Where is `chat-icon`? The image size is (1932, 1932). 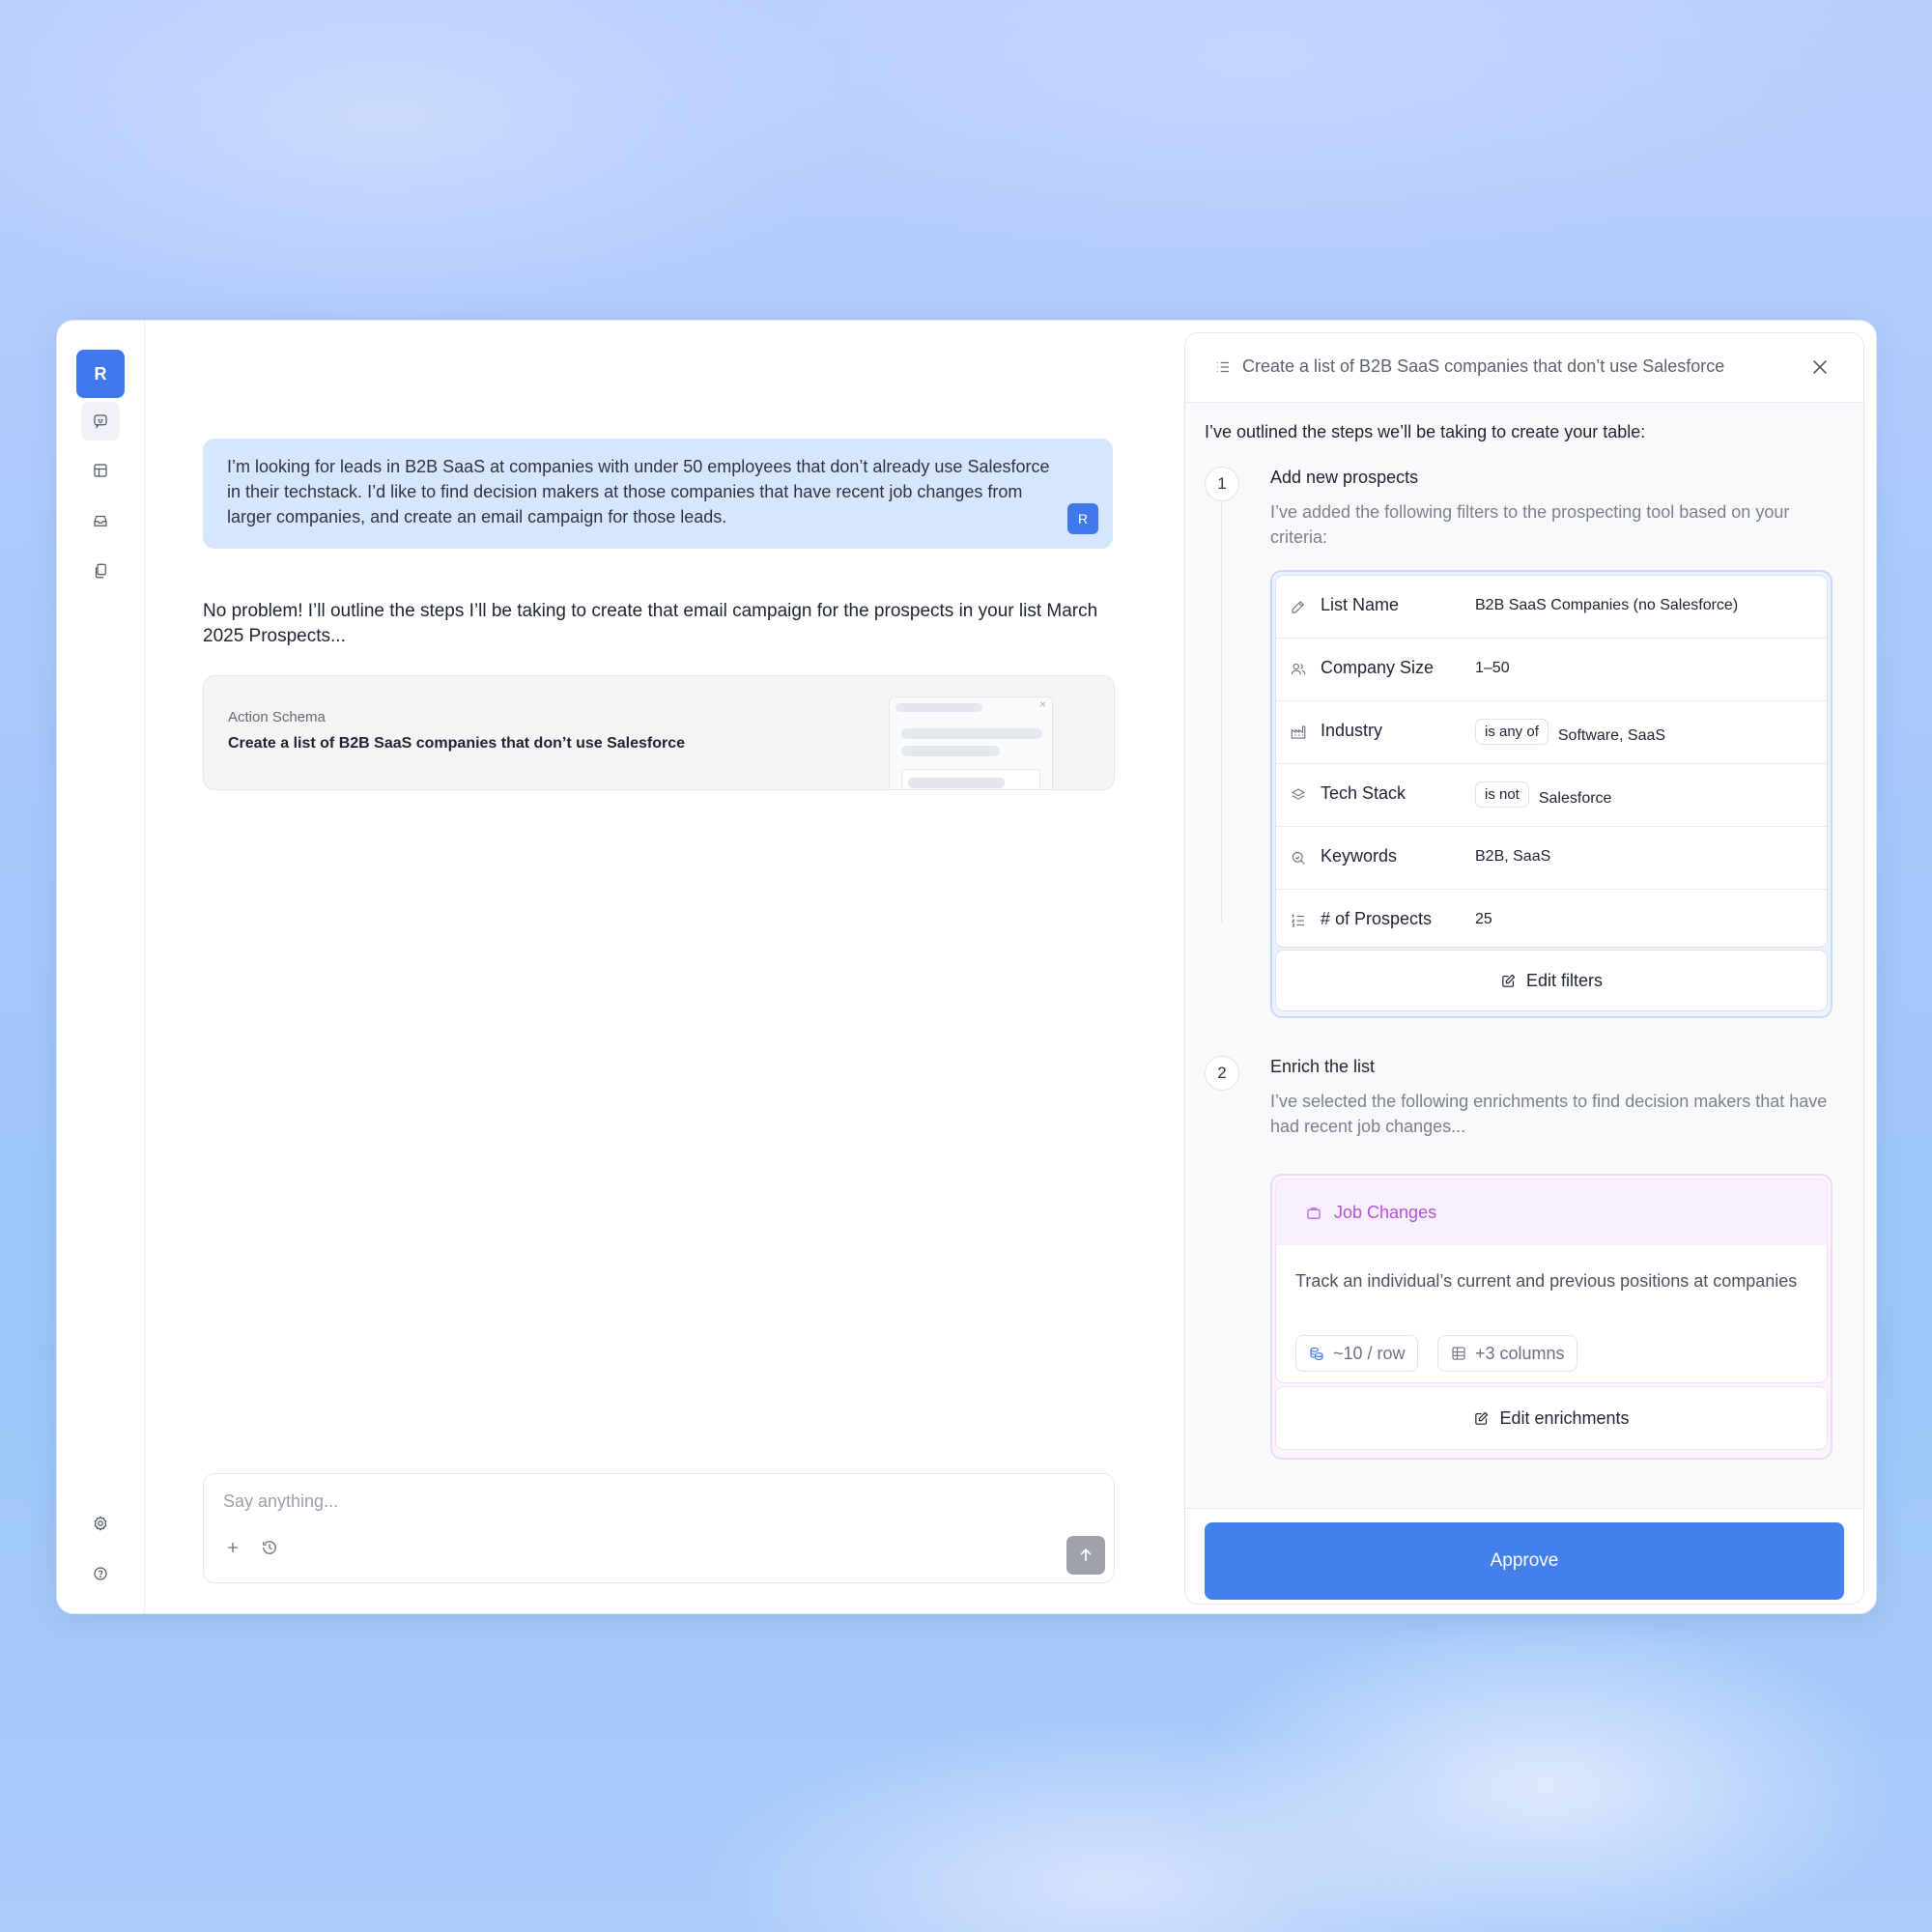
chat-icon is located at coordinates (100, 421).